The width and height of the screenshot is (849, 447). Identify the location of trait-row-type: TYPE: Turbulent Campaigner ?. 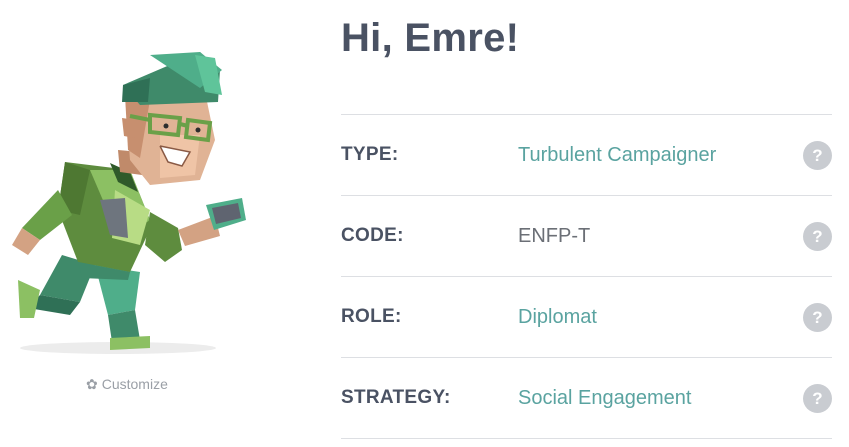
(586, 155).